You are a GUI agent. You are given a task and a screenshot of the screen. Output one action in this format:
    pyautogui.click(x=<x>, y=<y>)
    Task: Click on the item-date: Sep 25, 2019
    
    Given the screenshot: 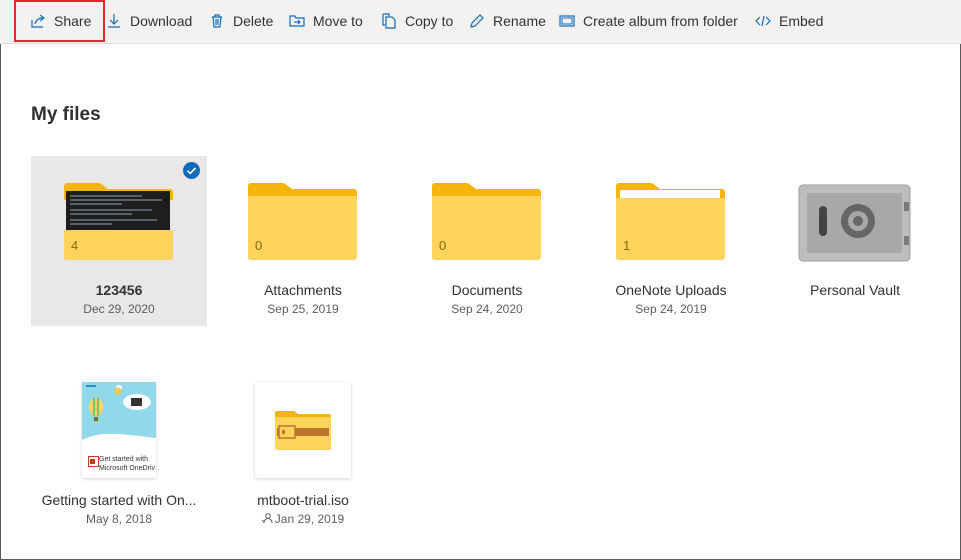 What is the action you would take?
    pyautogui.click(x=303, y=309)
    